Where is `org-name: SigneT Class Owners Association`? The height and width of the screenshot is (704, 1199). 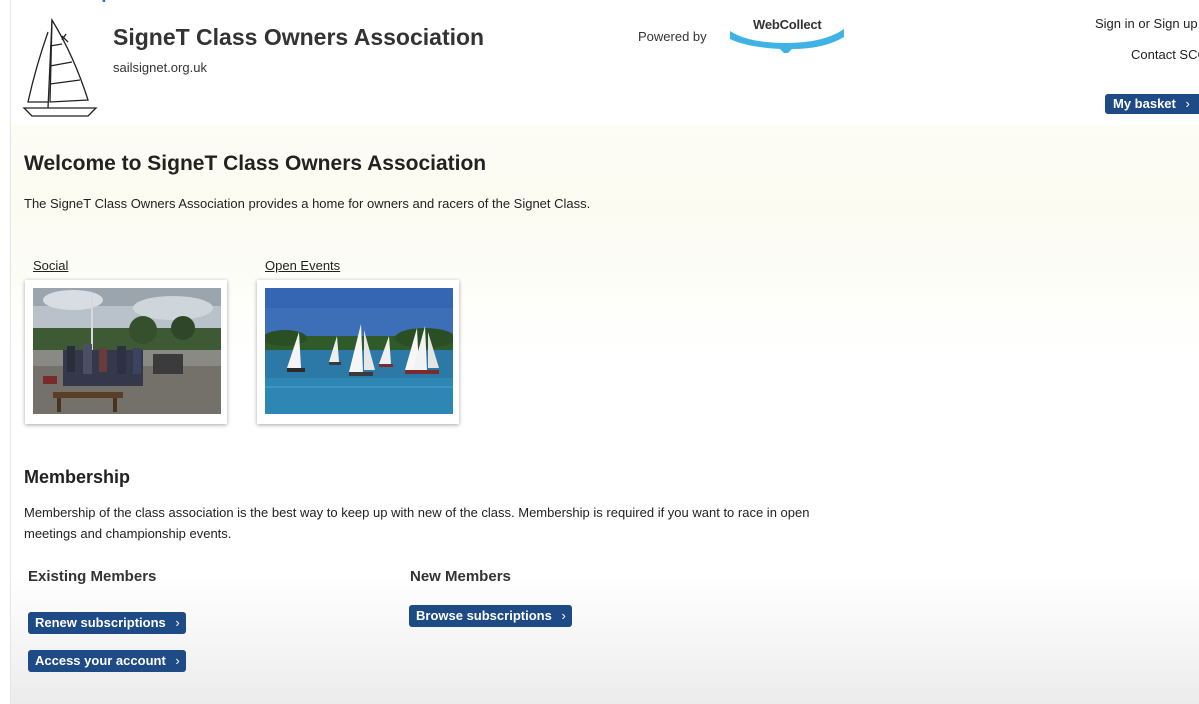
org-name: SigneT Class Owners Association is located at coordinates (299, 37).